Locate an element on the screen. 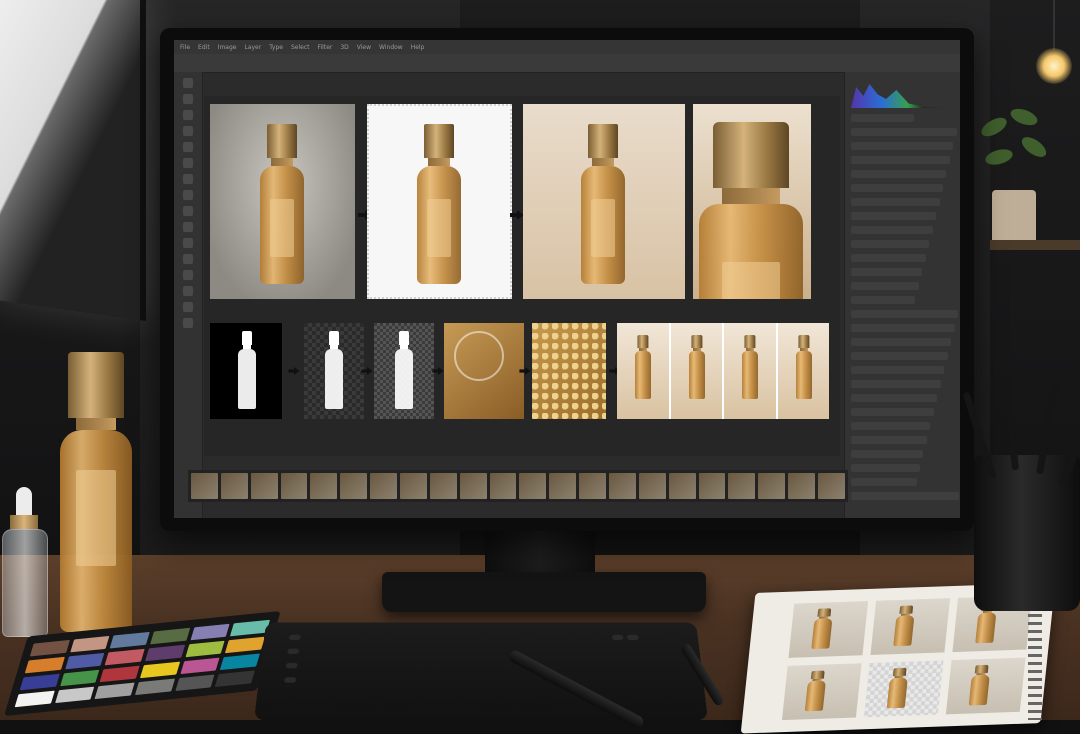  monitor-stand-base is located at coordinates (544, 592).